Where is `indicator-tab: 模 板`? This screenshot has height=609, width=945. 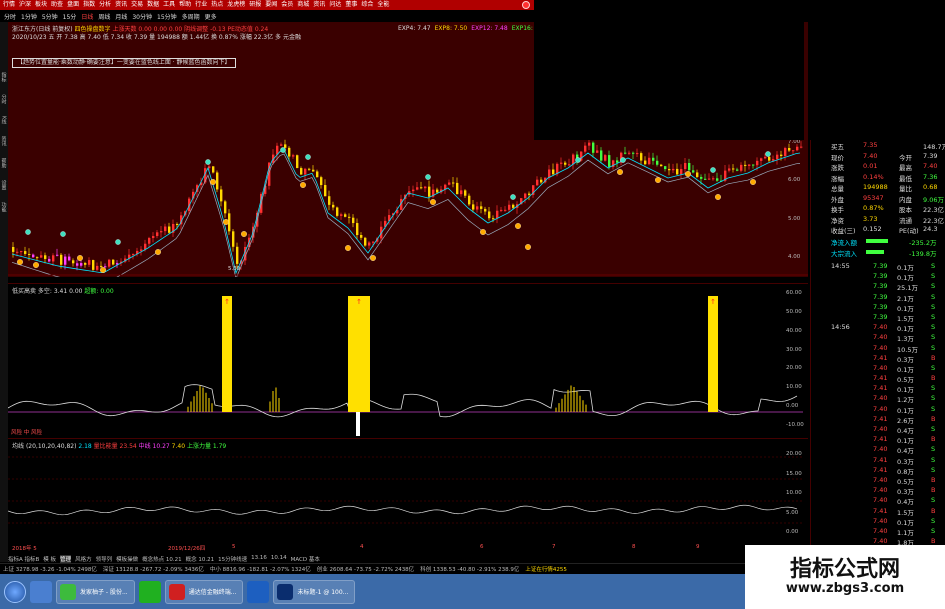 indicator-tab: 模 板 is located at coordinates (49, 559).